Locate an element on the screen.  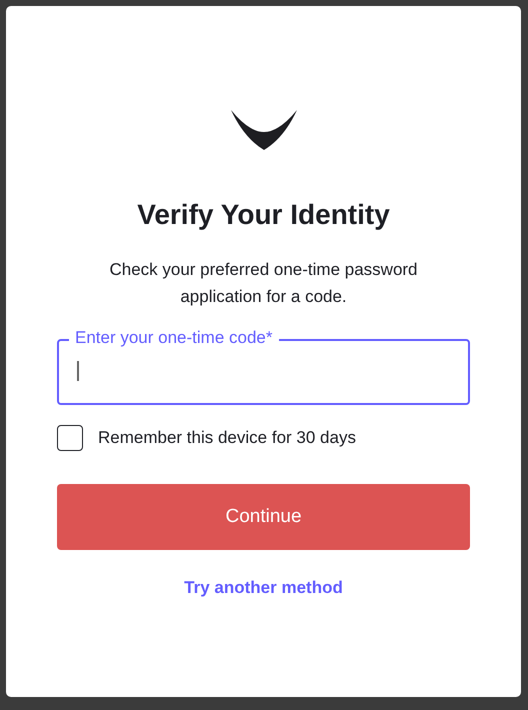
description: Check your preferred one-time password application for a code. is located at coordinates (263, 283).